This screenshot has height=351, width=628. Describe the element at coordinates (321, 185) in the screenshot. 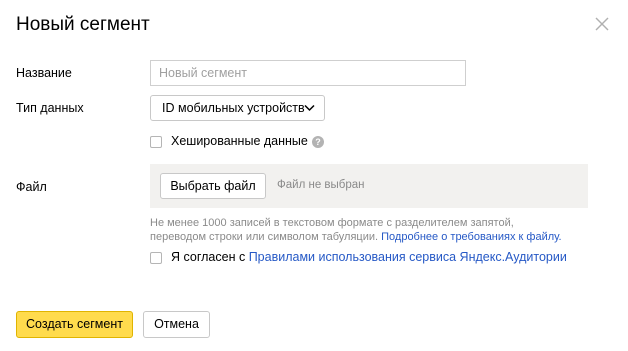

I see `file-status-text: Файл не выбран` at that location.